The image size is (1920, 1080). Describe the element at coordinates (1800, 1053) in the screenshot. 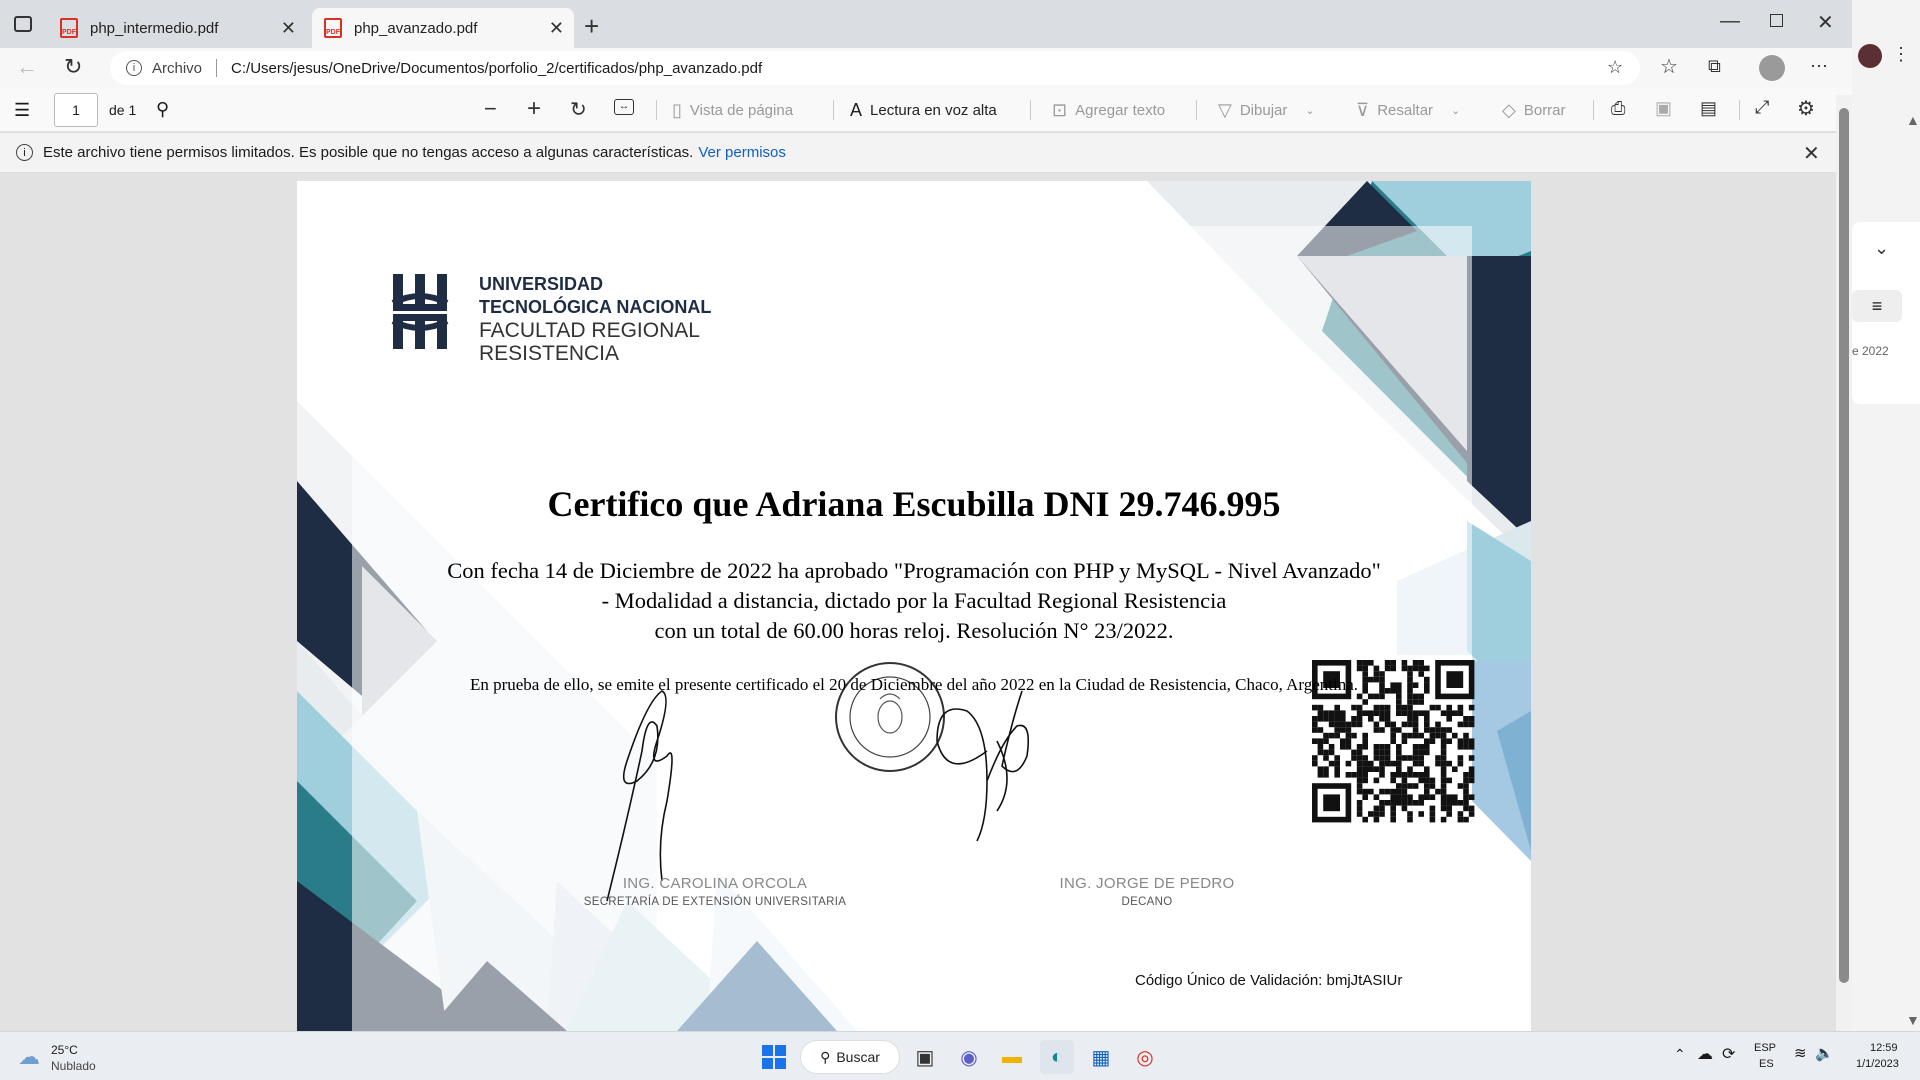

I see `wifi-icon: ≋` at that location.